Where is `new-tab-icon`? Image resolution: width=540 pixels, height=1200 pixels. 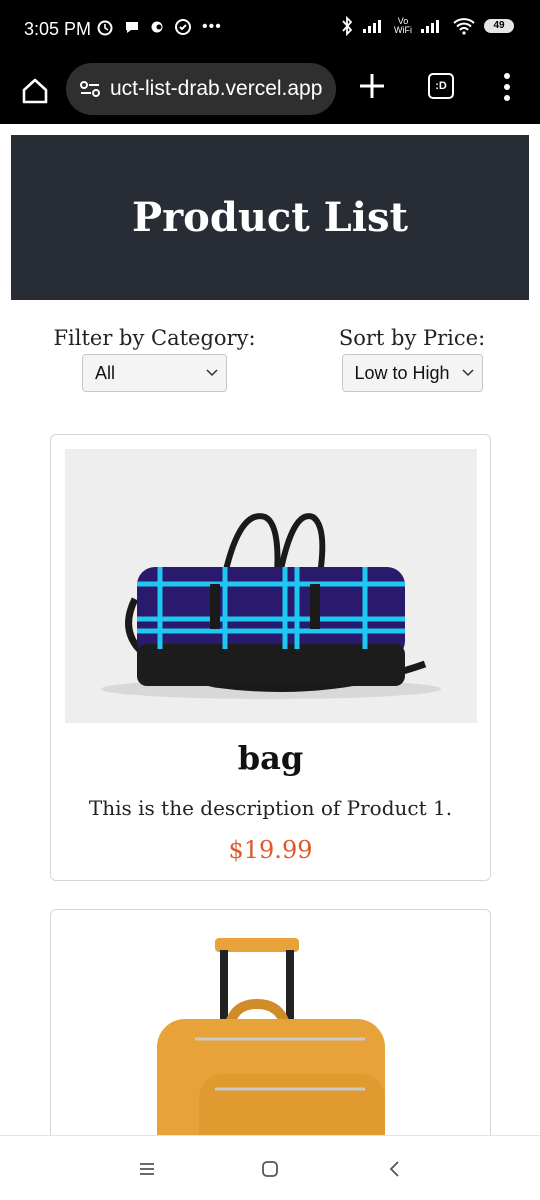
new-tab-icon is located at coordinates (372, 86).